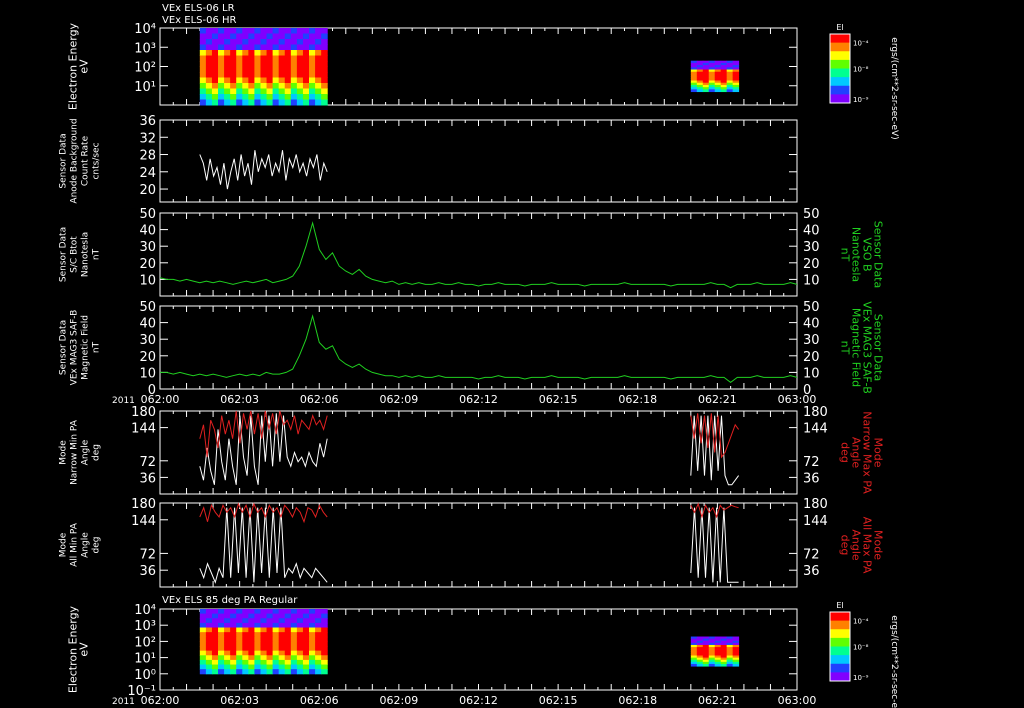  What do you see at coordinates (145, 87) in the screenshot?
I see `y-tick-label: 10¹` at bounding box center [145, 87].